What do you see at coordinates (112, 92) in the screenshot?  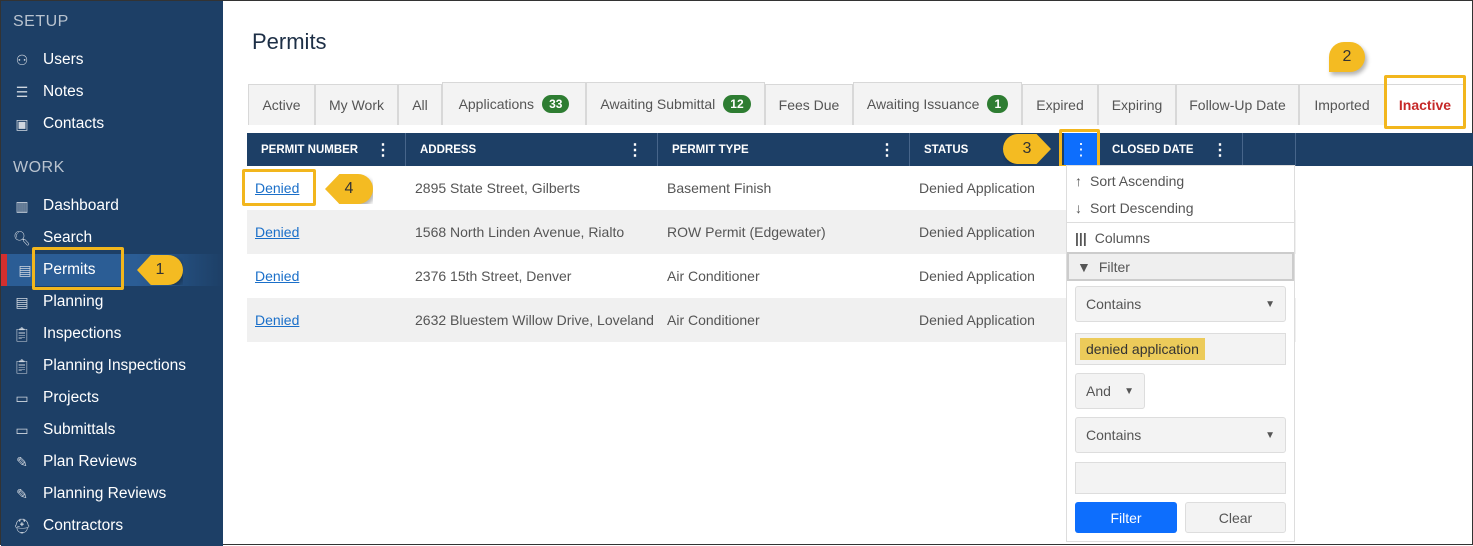 I see `sidebar-item-notes: ☰ Notes` at bounding box center [112, 92].